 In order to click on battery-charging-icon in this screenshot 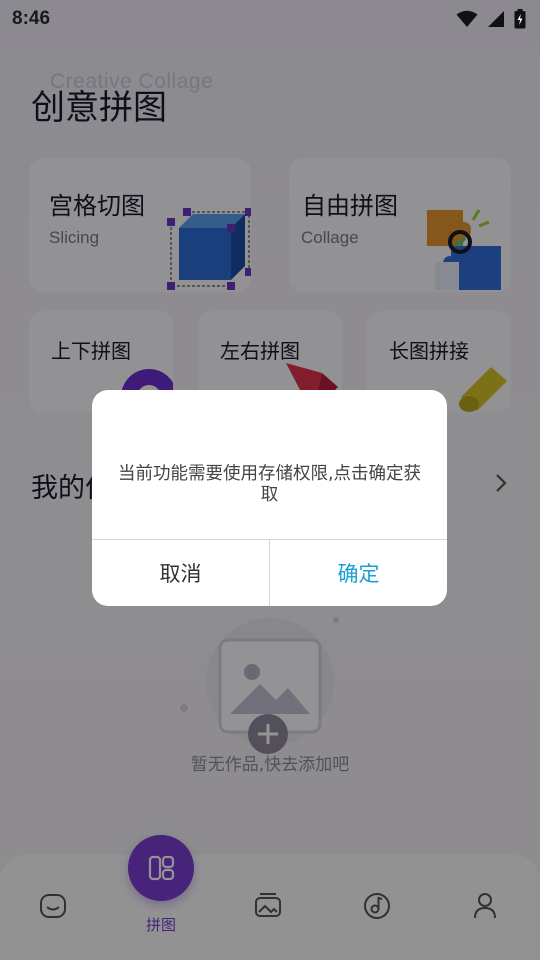, I will do `click(520, 19)`.